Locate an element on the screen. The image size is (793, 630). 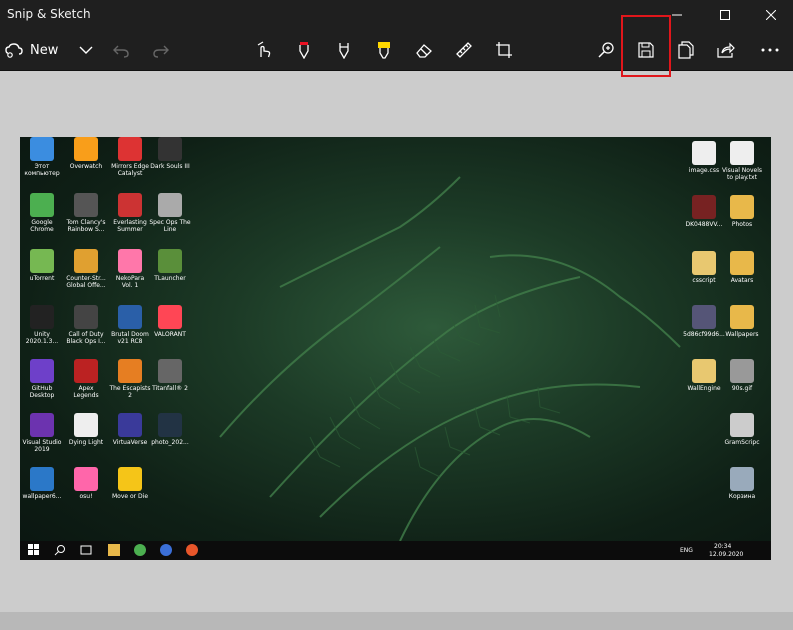
pen-tip is located at coordinates (304, 43).